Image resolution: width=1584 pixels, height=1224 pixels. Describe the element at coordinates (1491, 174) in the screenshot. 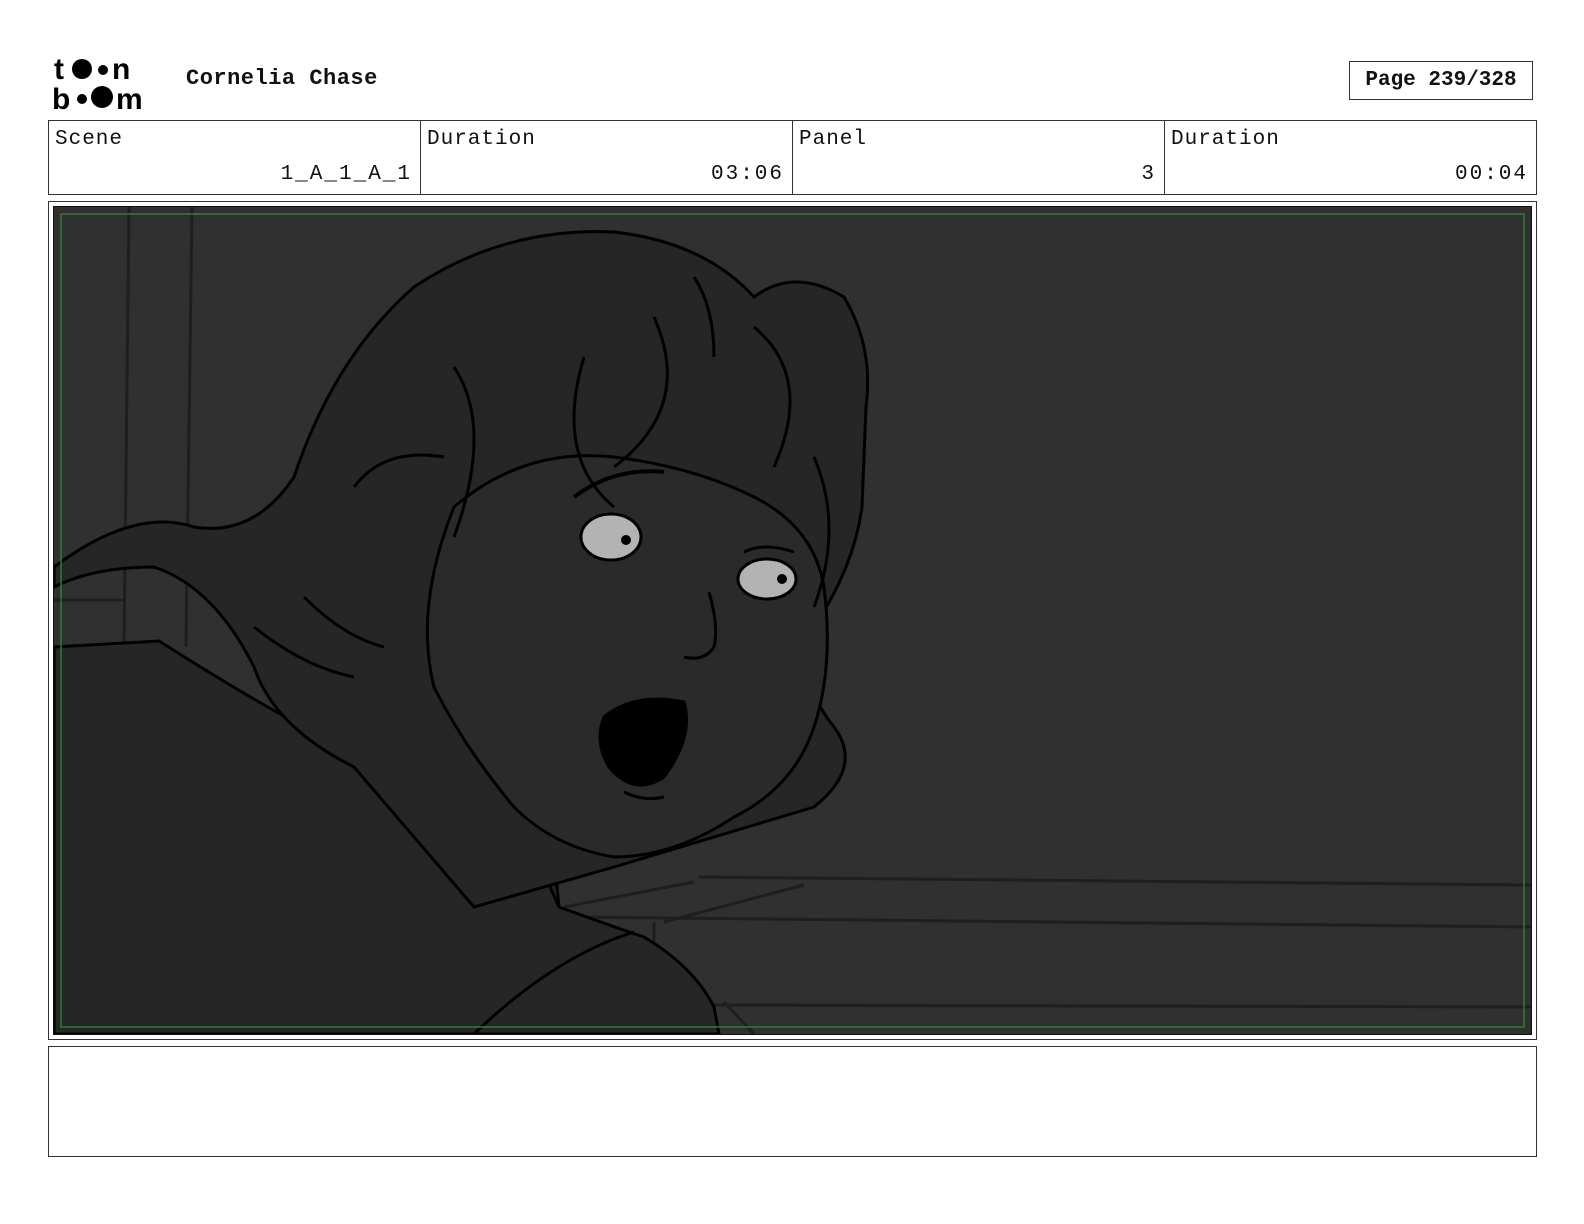

I see `panel-duration-value: 00:04` at that location.